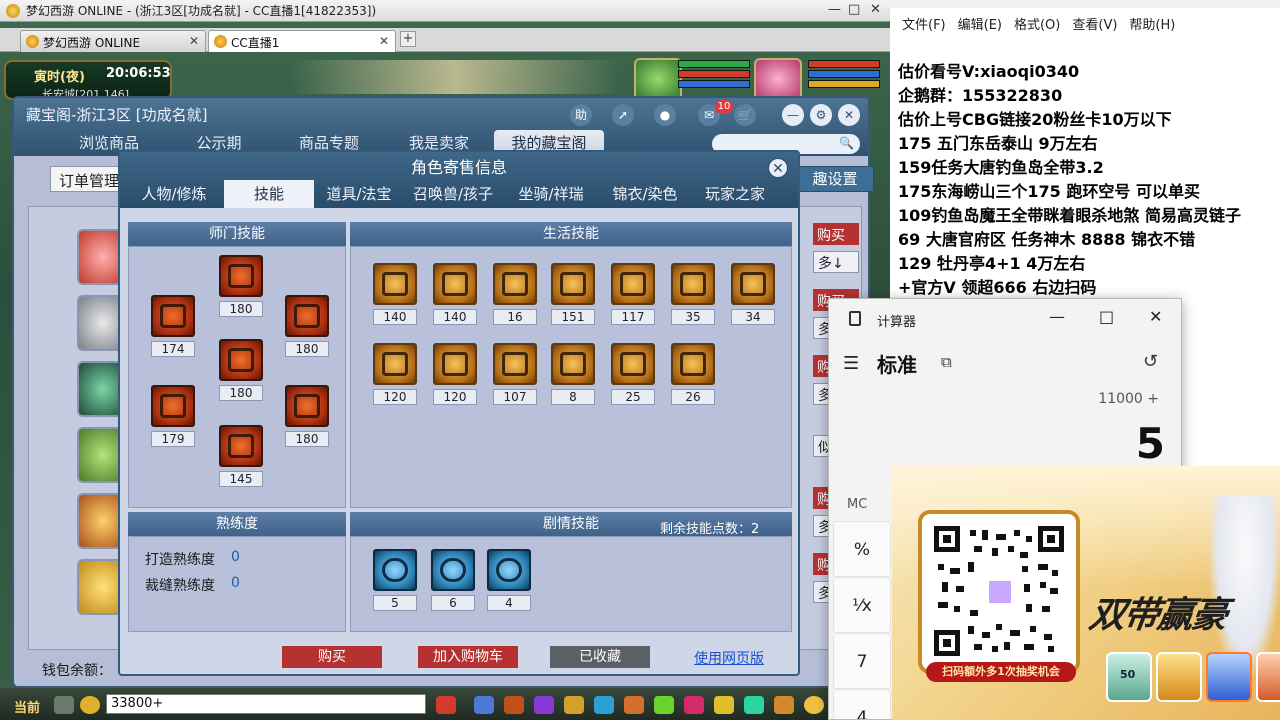 This screenshot has height=720, width=1280. I want to click on tab-skills: 技能, so click(269, 194).